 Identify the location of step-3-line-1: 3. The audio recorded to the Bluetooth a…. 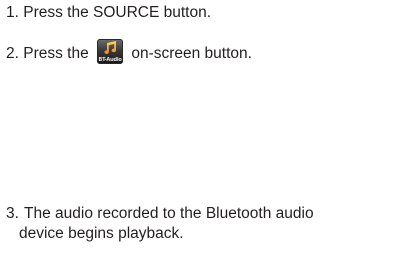
(201, 214).